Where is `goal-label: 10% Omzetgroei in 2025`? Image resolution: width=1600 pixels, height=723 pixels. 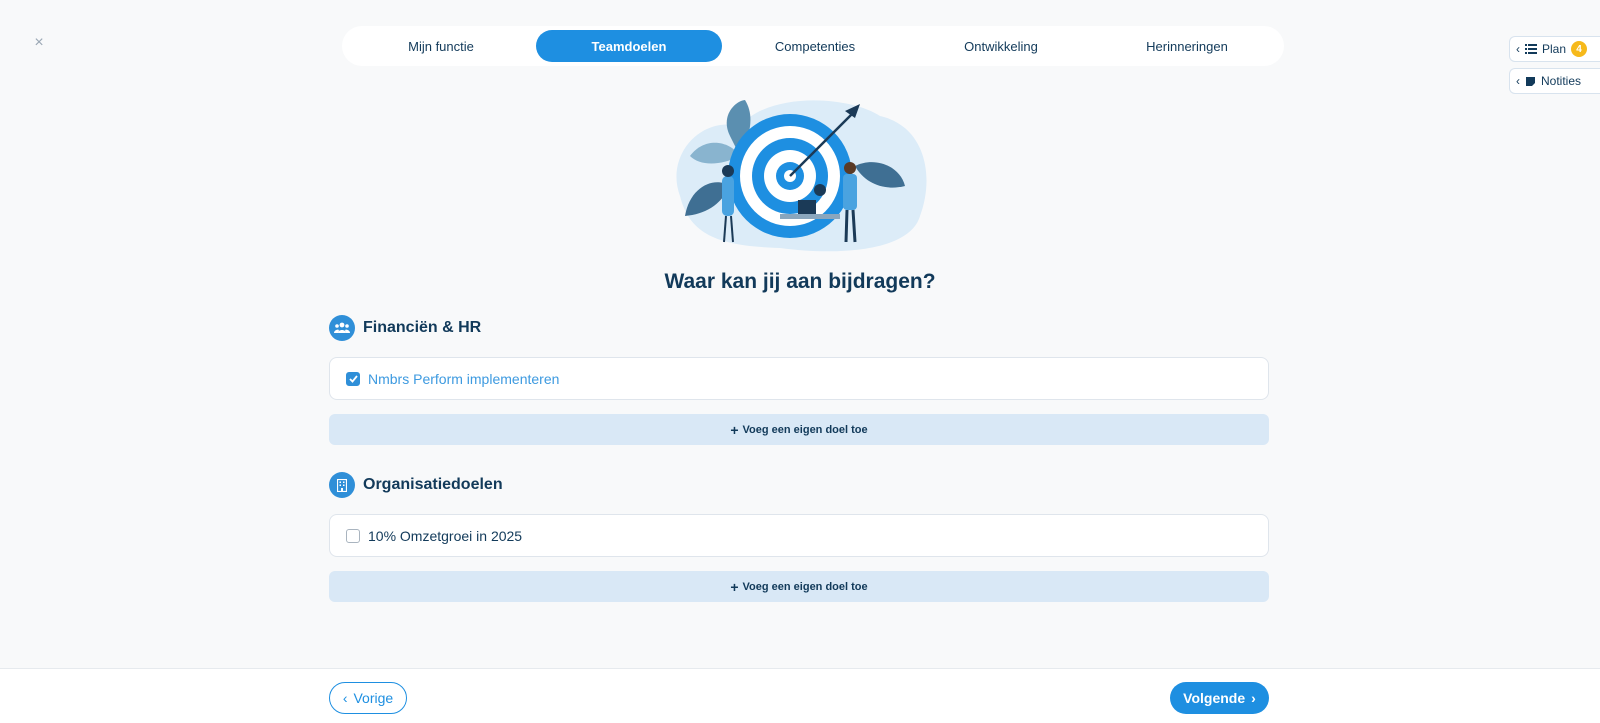 goal-label: 10% Omzetgroei in 2025 is located at coordinates (445, 535).